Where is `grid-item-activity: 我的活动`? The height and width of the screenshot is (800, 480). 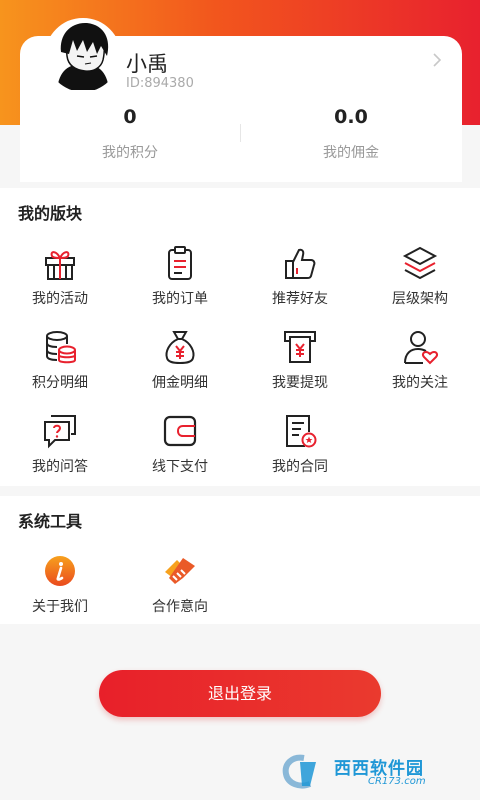 grid-item-activity: 我的活动 is located at coordinates (60, 276).